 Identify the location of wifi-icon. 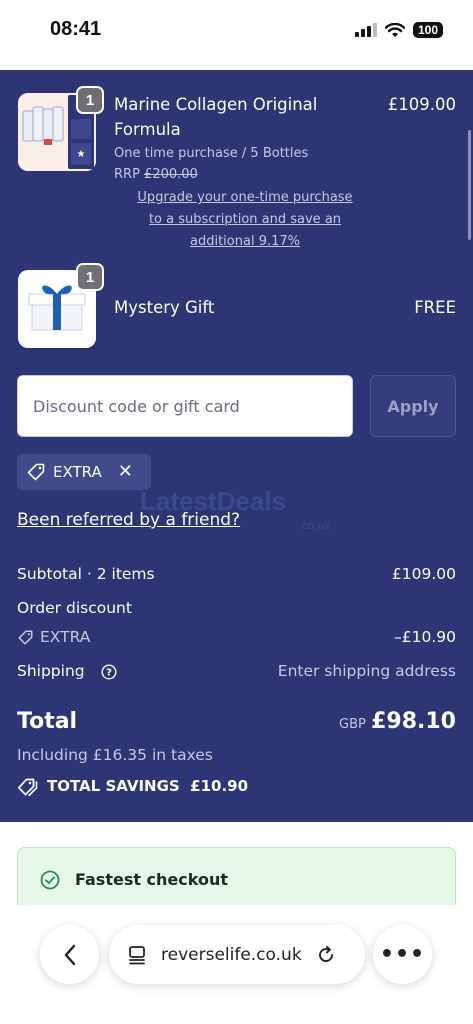
(394, 29).